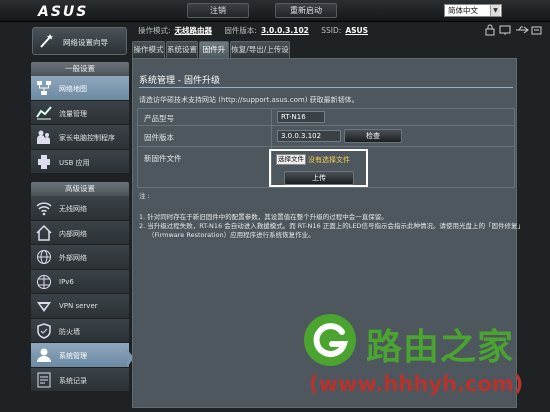  I want to click on logout-button: 注销, so click(218, 10).